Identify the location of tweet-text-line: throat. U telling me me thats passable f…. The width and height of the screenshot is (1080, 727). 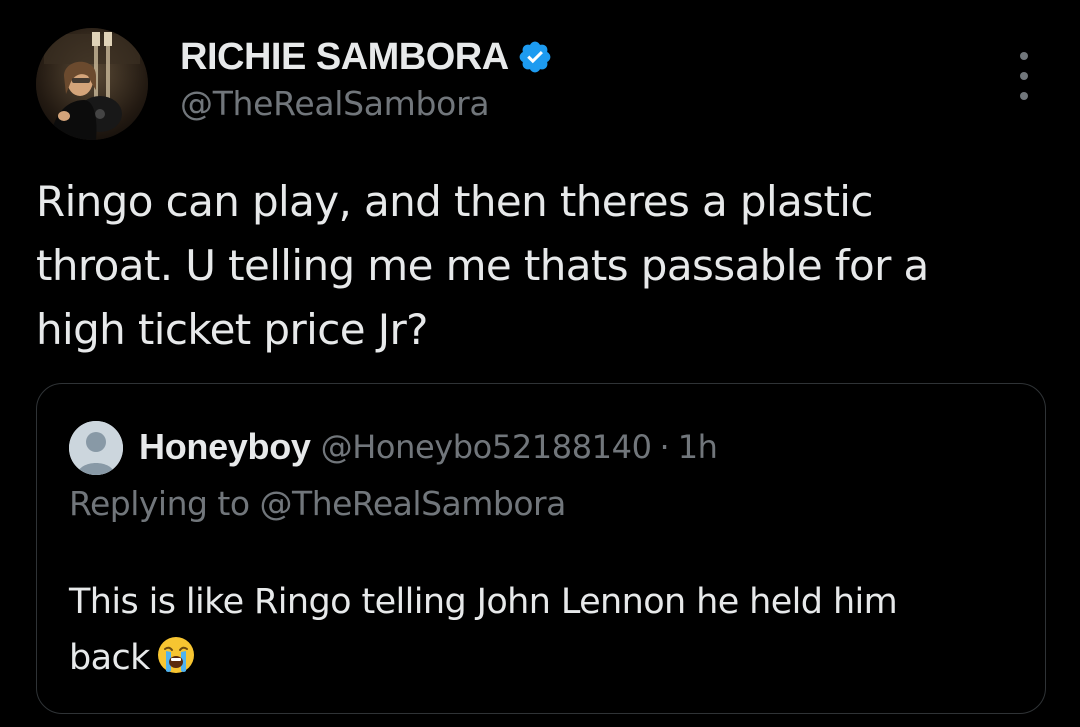
(482, 265).